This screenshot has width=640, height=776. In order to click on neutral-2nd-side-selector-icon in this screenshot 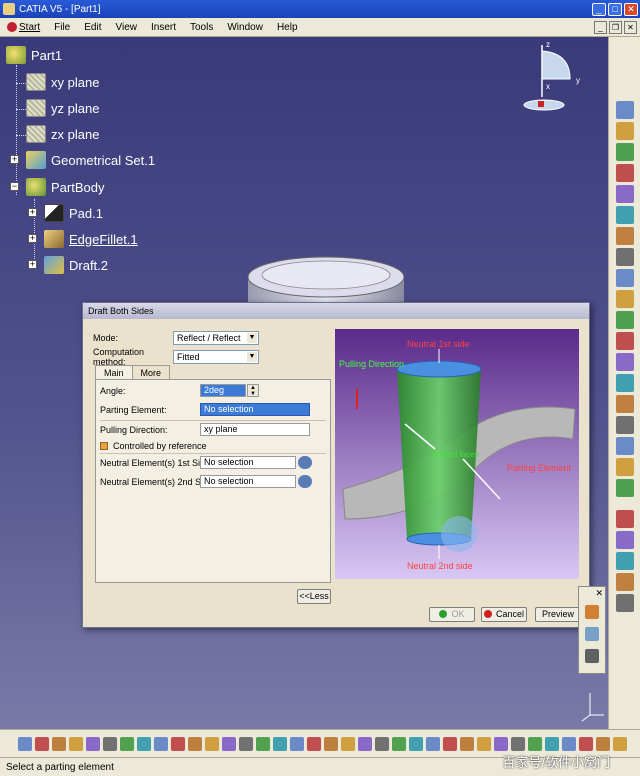, I will do `click(305, 481)`.